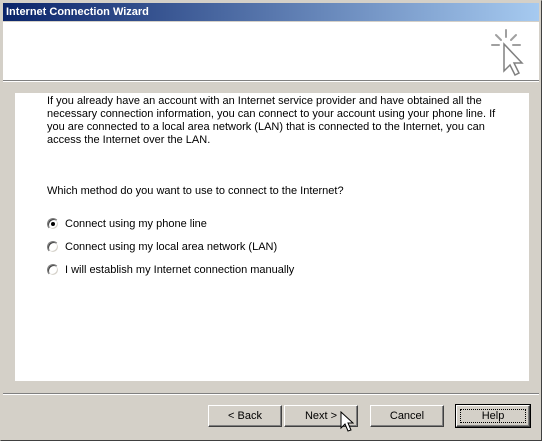  What do you see at coordinates (245, 416) in the screenshot?
I see `back-button: < Back` at bounding box center [245, 416].